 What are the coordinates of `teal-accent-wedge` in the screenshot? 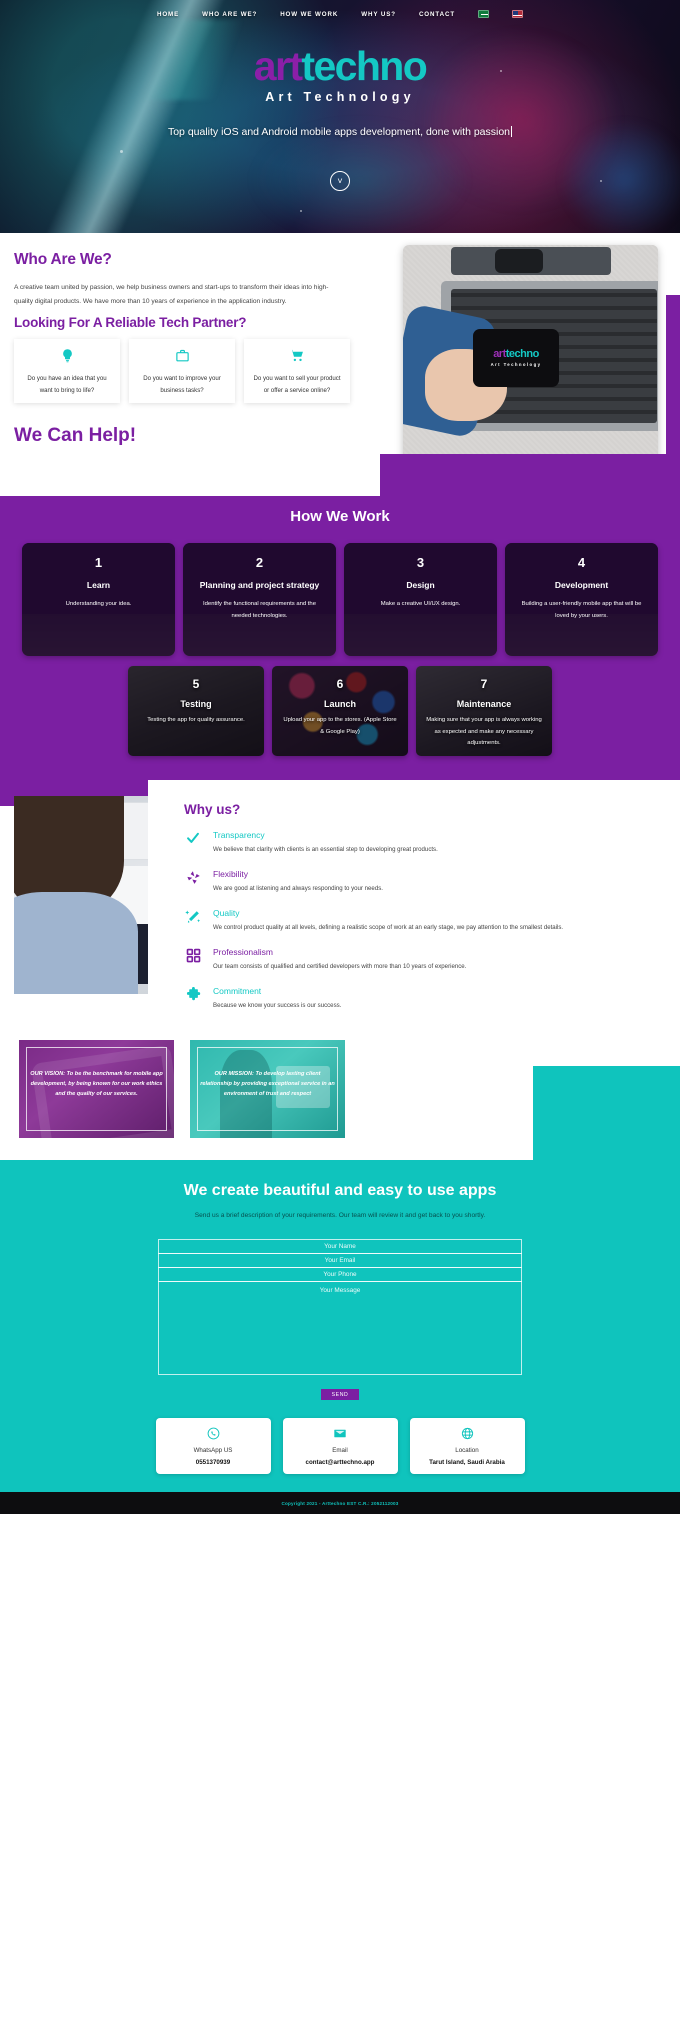 It's located at (606, 1113).